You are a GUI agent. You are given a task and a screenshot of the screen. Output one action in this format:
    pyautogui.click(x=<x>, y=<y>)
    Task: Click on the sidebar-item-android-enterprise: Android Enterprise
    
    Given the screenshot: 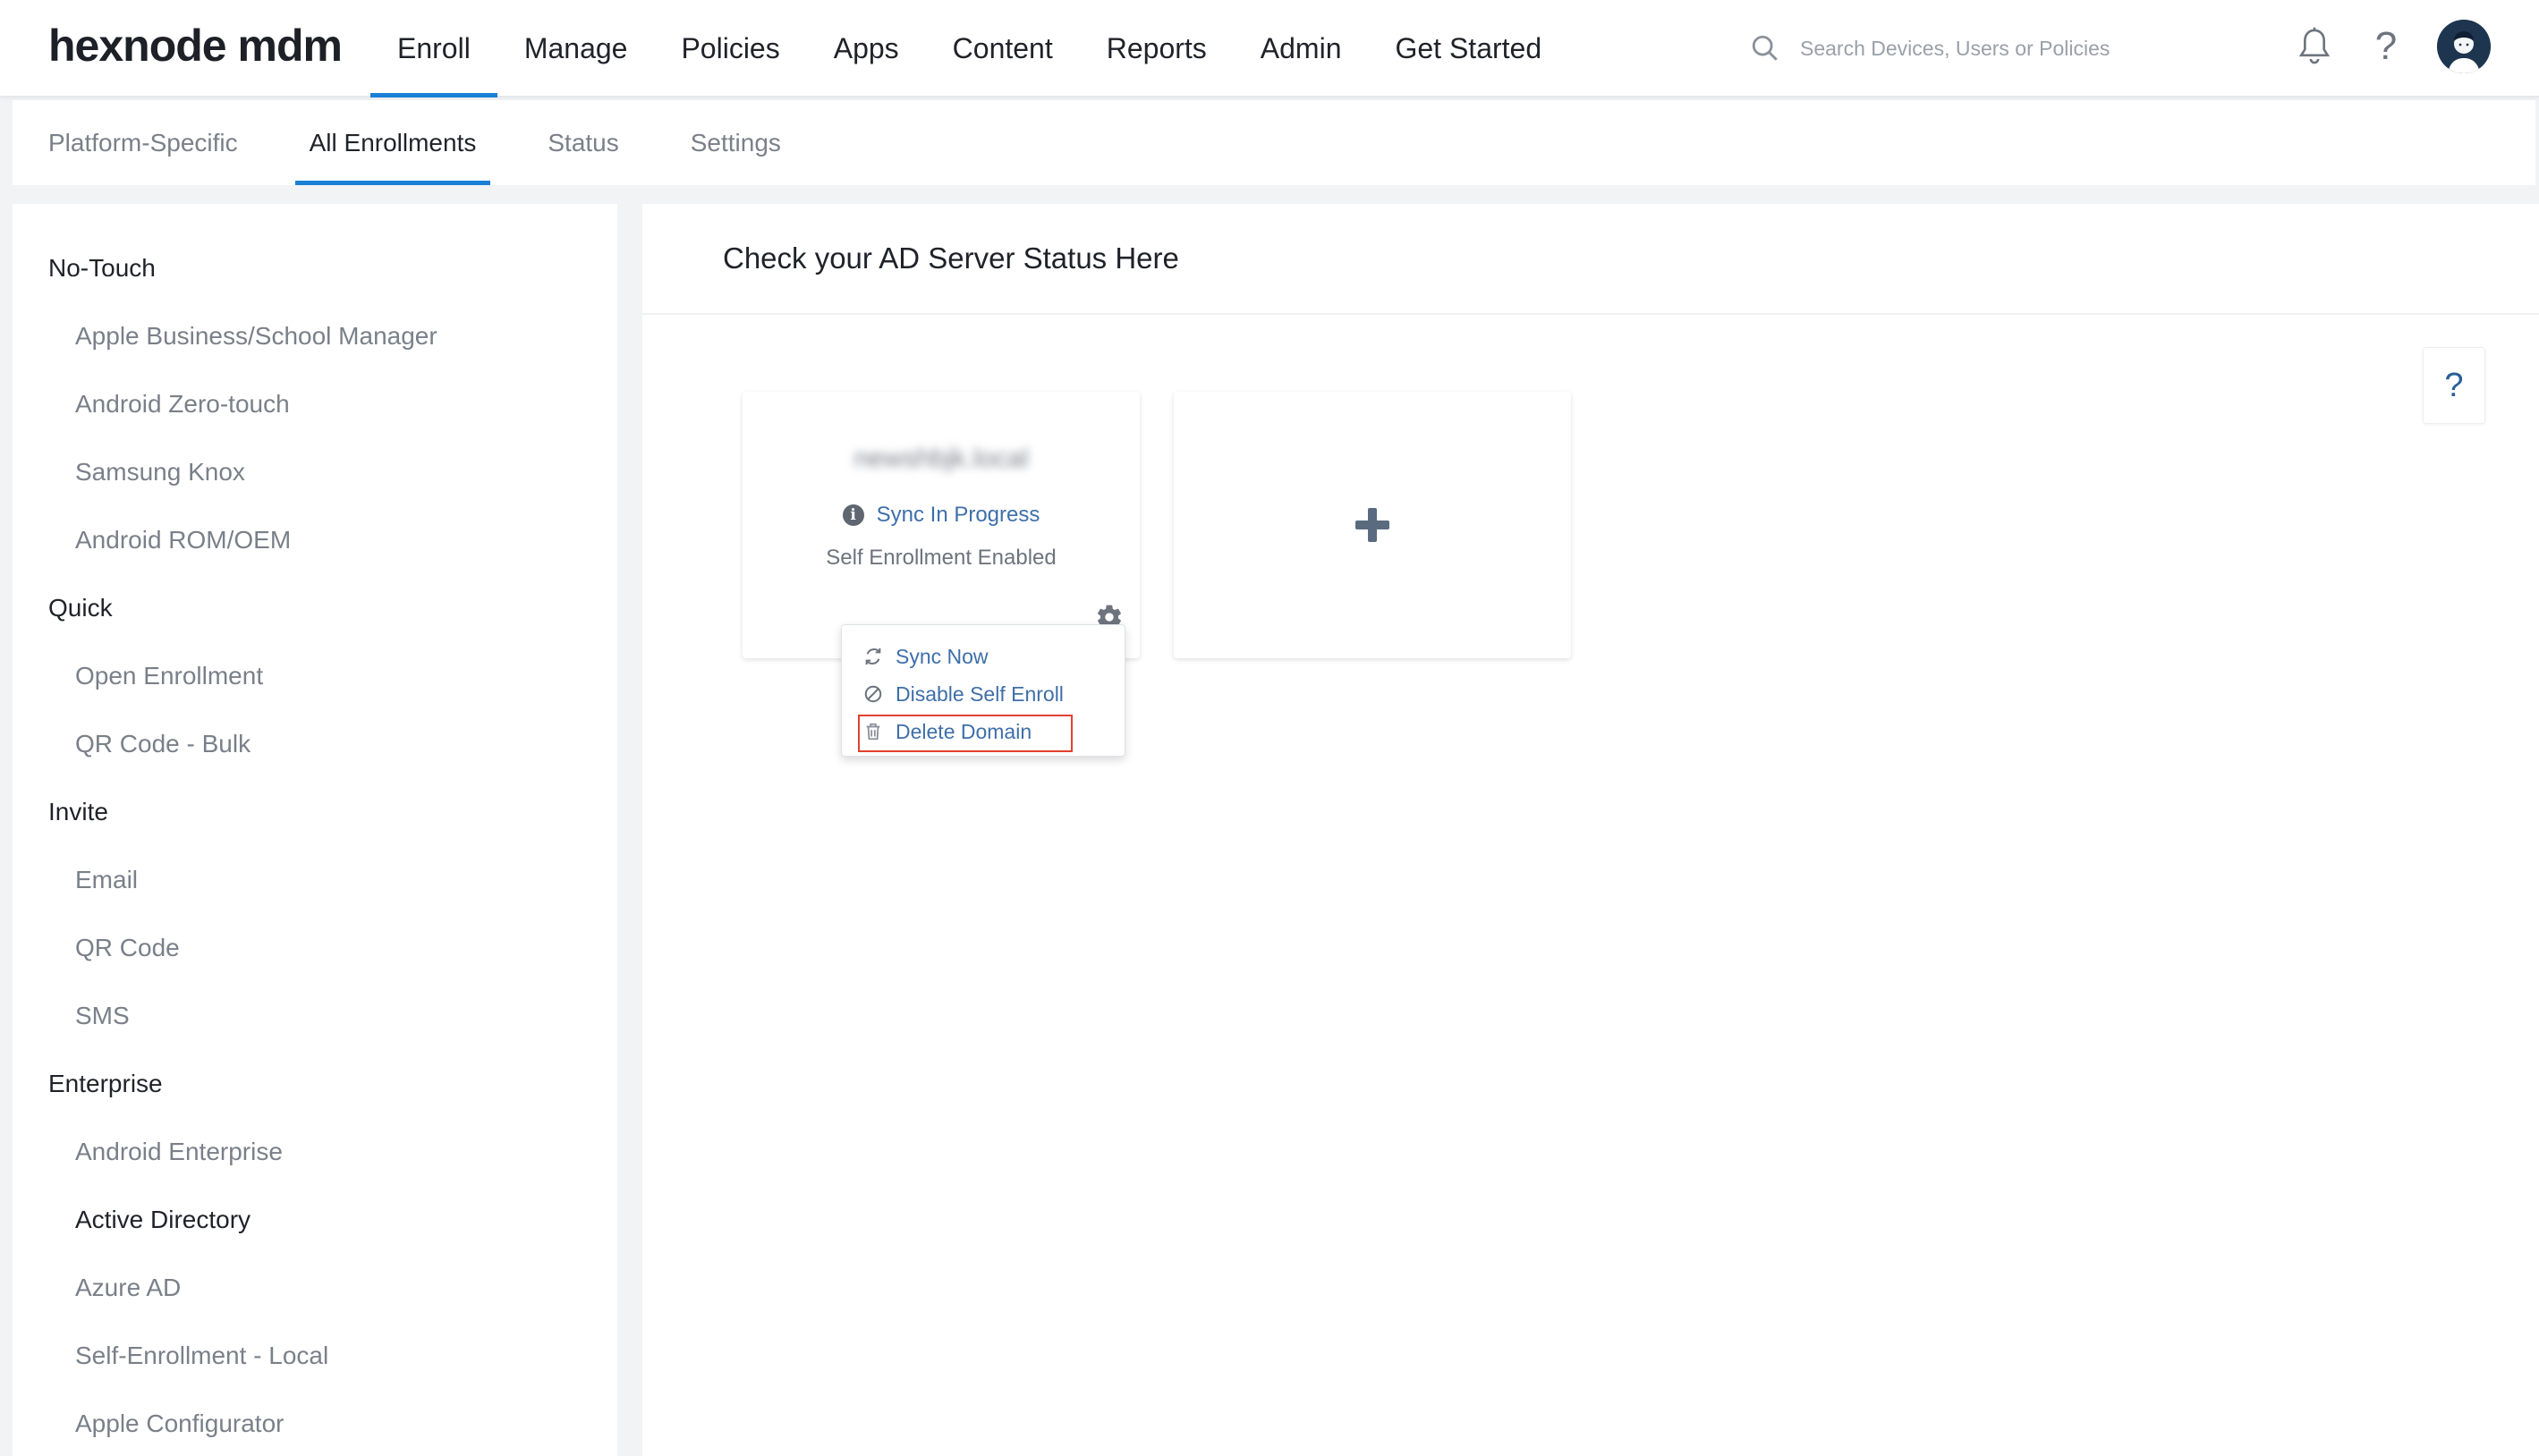 What is the action you would take?
    pyautogui.click(x=315, y=1164)
    